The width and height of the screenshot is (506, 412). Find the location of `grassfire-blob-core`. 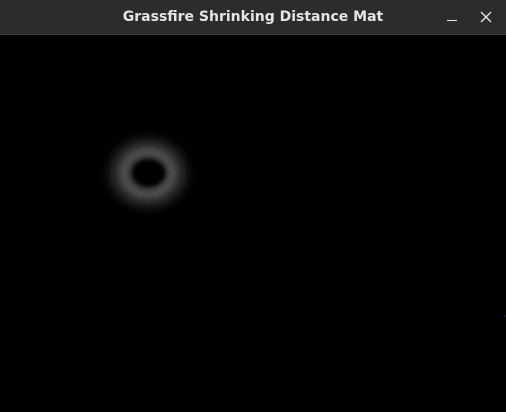

grassfire-blob-core is located at coordinates (149, 173).